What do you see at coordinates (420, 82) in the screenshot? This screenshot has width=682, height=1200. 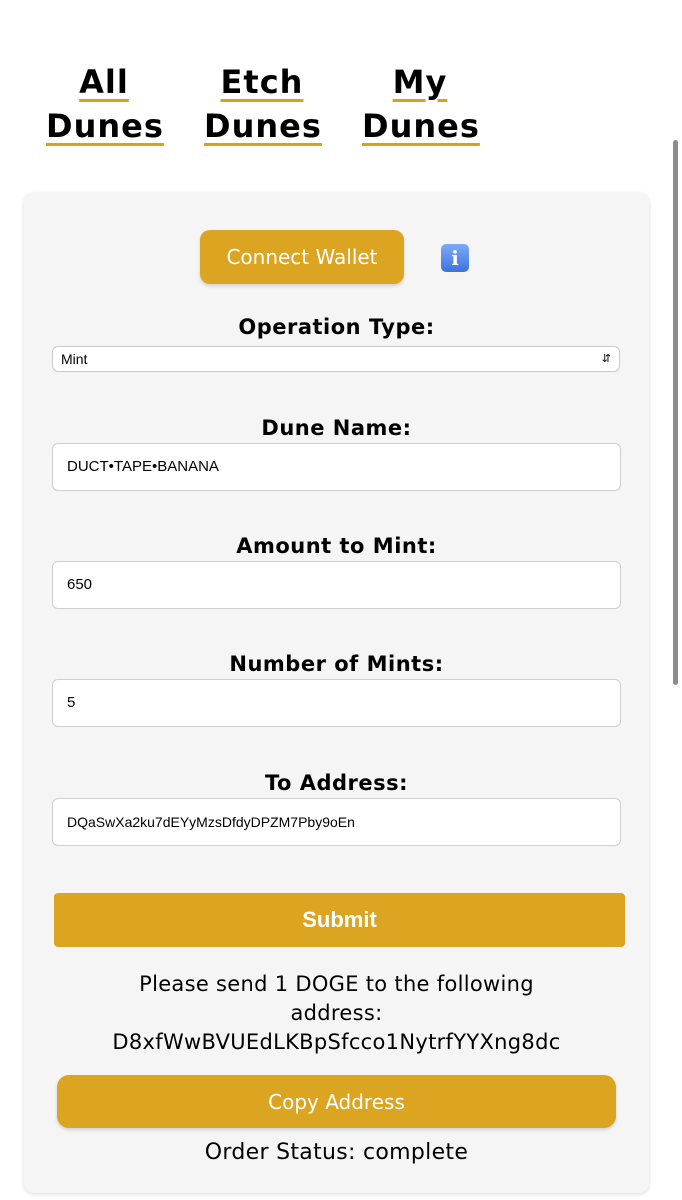 I see `nav-my-dunes-line1: My` at bounding box center [420, 82].